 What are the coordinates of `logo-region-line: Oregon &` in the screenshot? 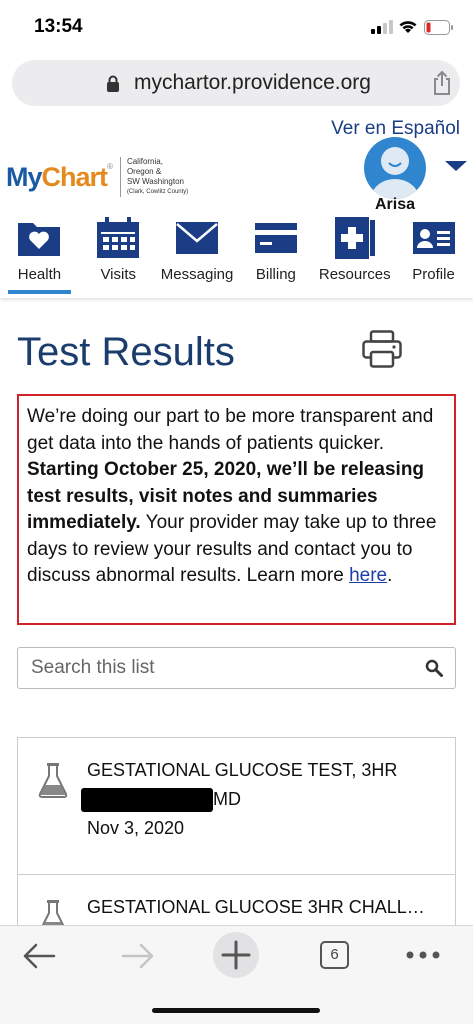 It's located at (144, 171).